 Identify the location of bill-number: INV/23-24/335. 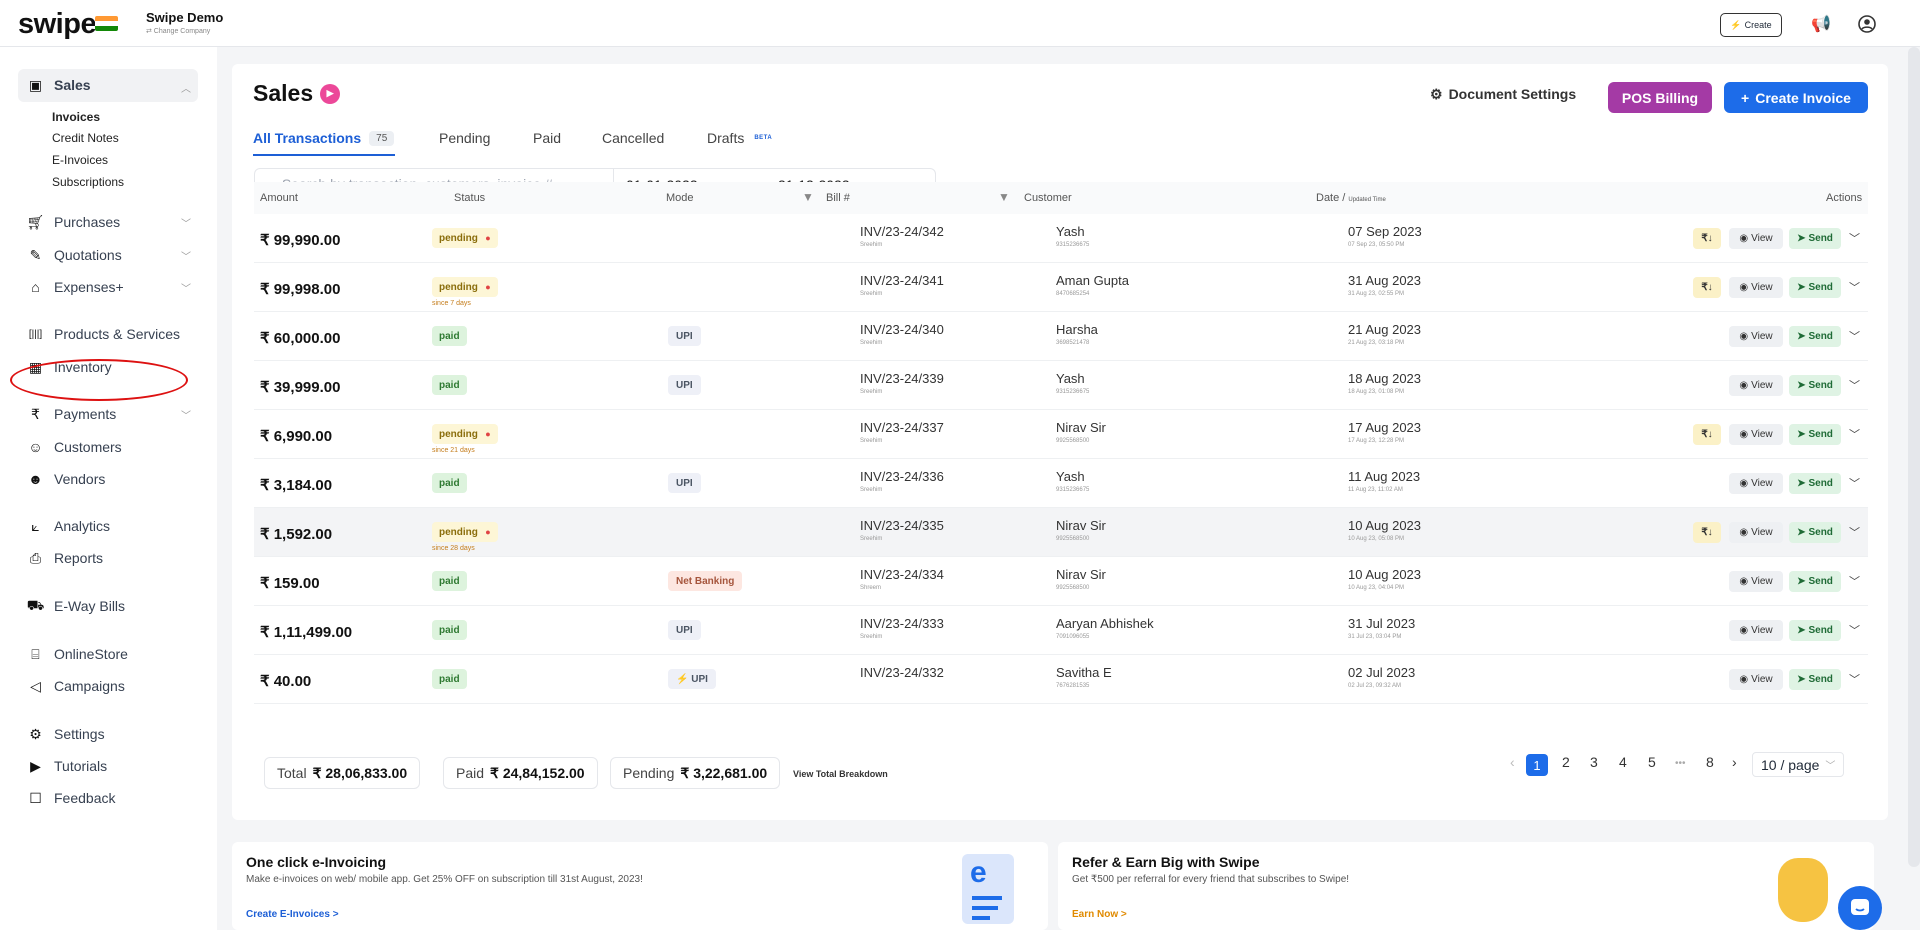
(902, 525).